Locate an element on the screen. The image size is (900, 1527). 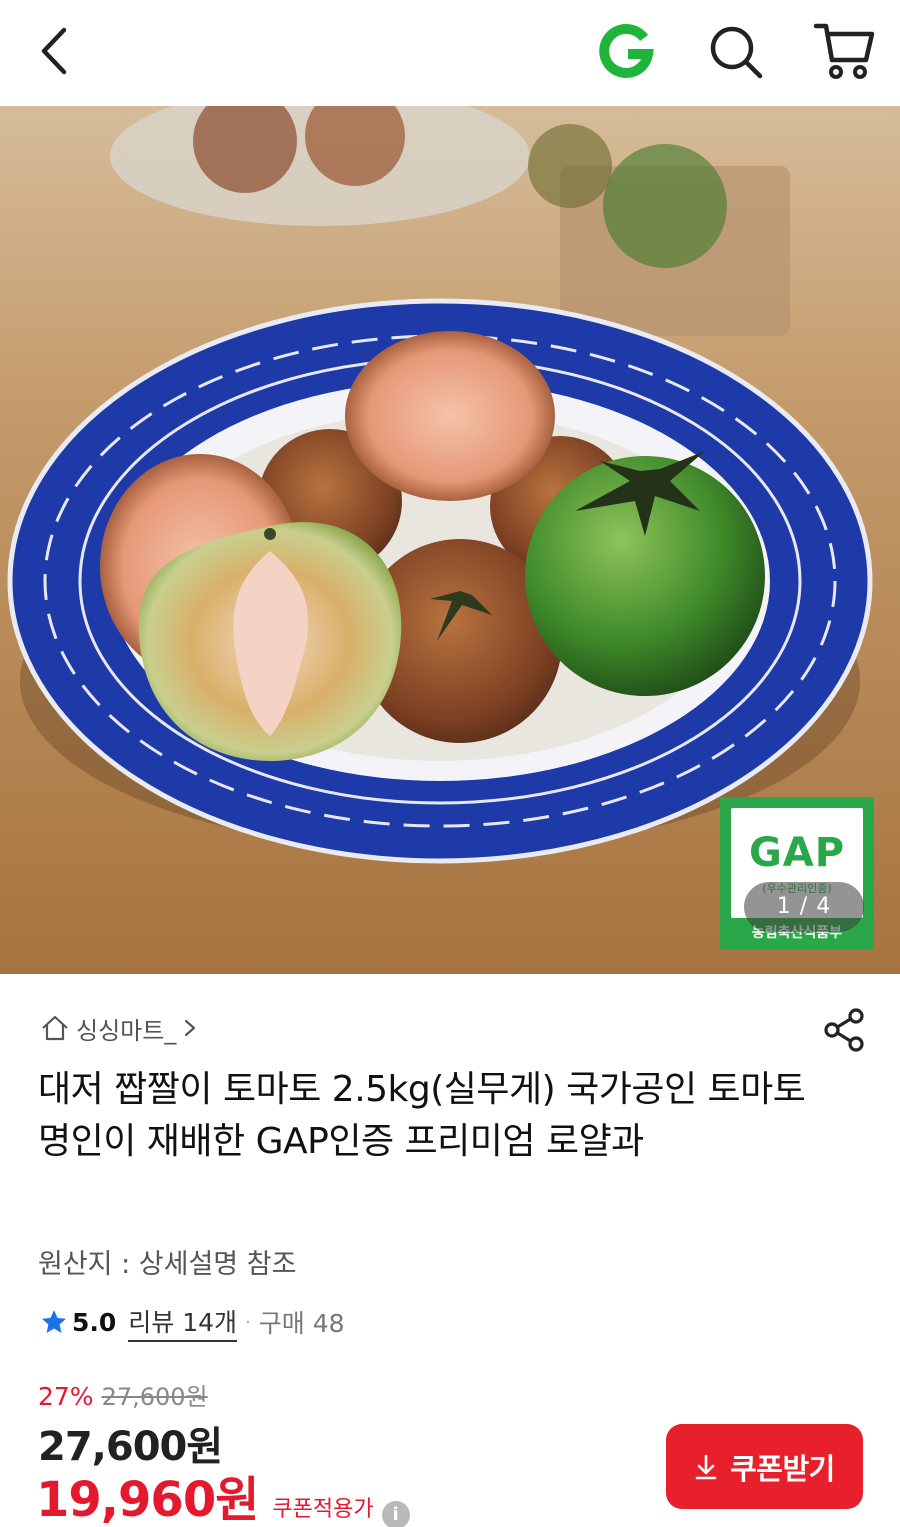
cart-button is located at coordinates (844, 49).